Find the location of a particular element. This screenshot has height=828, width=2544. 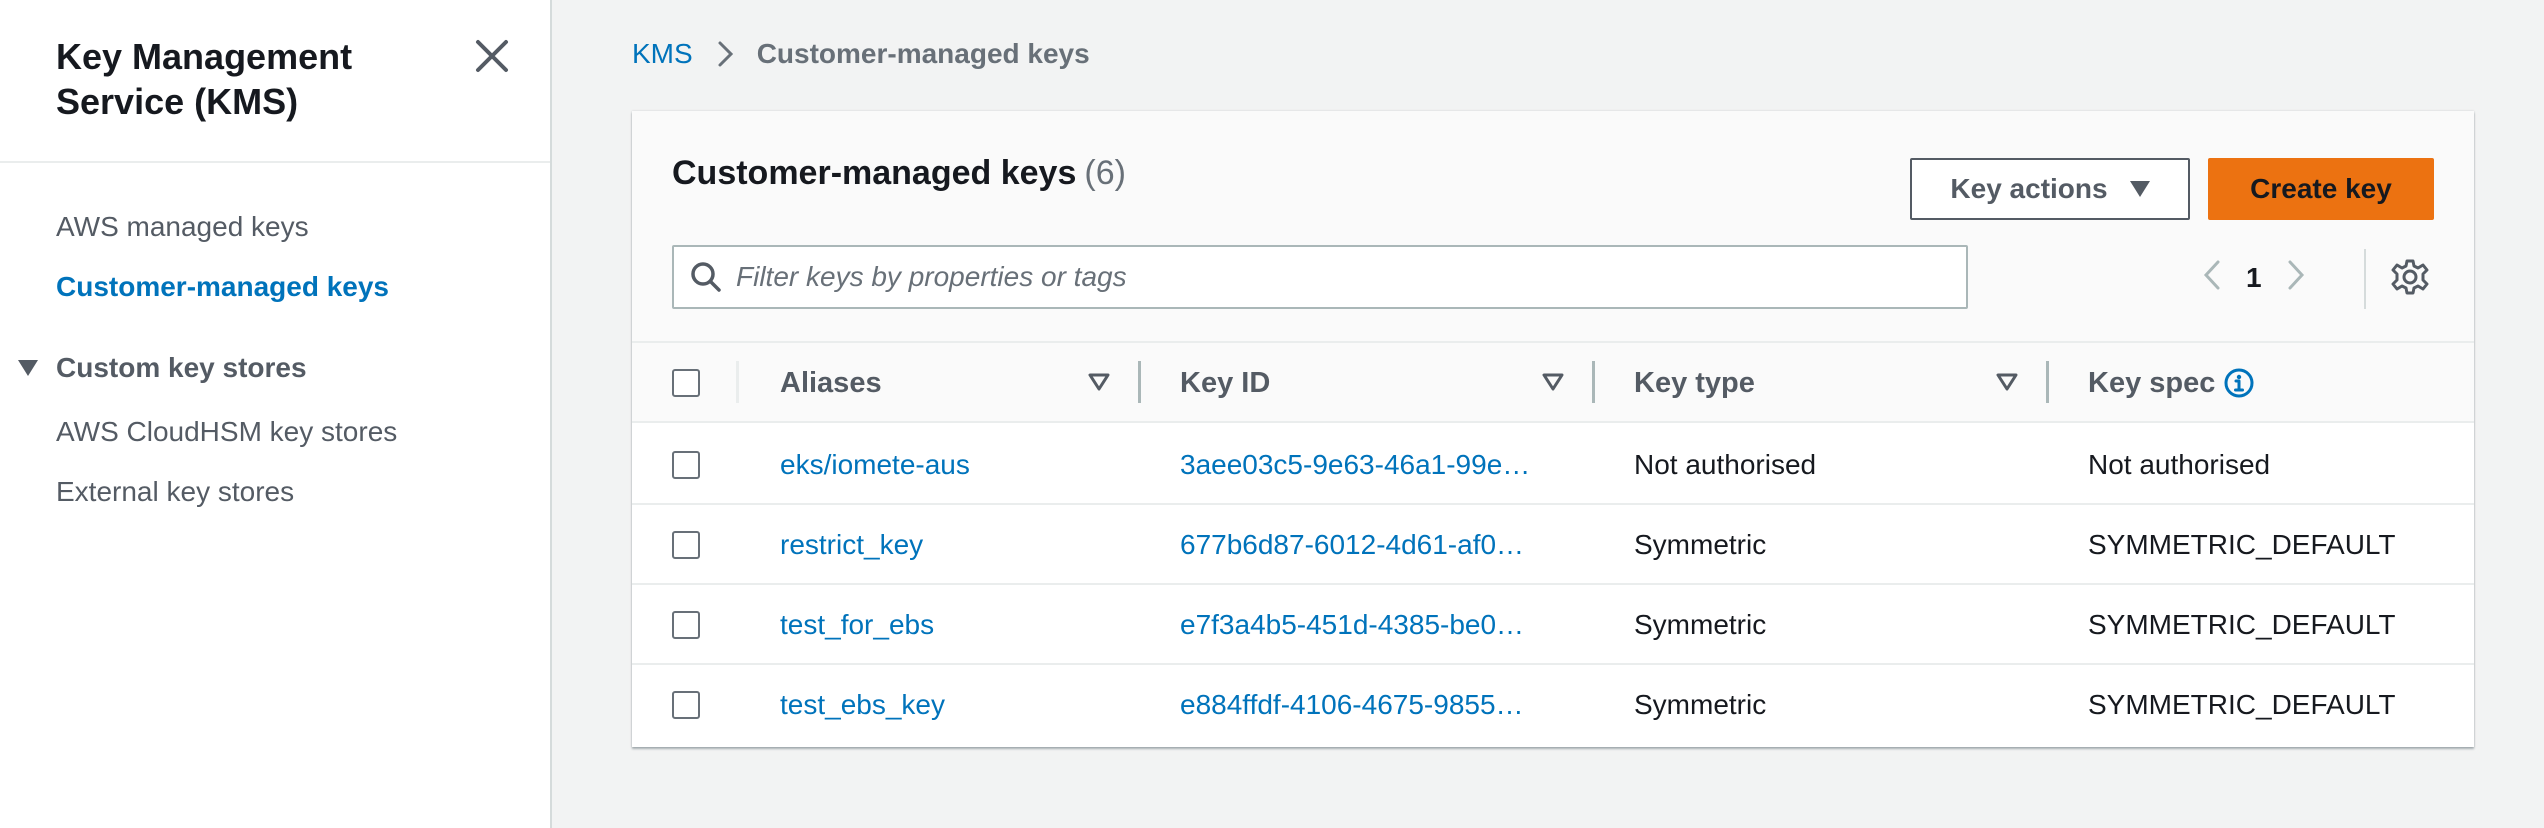

page-title-text: Customer-managed keys is located at coordinates (874, 173).